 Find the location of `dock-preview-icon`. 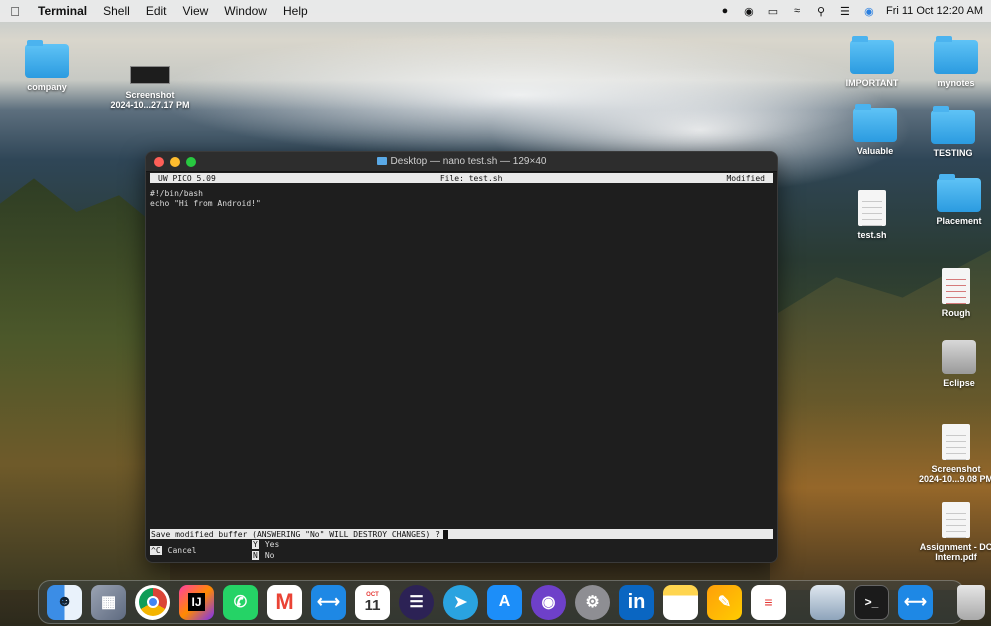

dock-preview-icon is located at coordinates (827, 602).